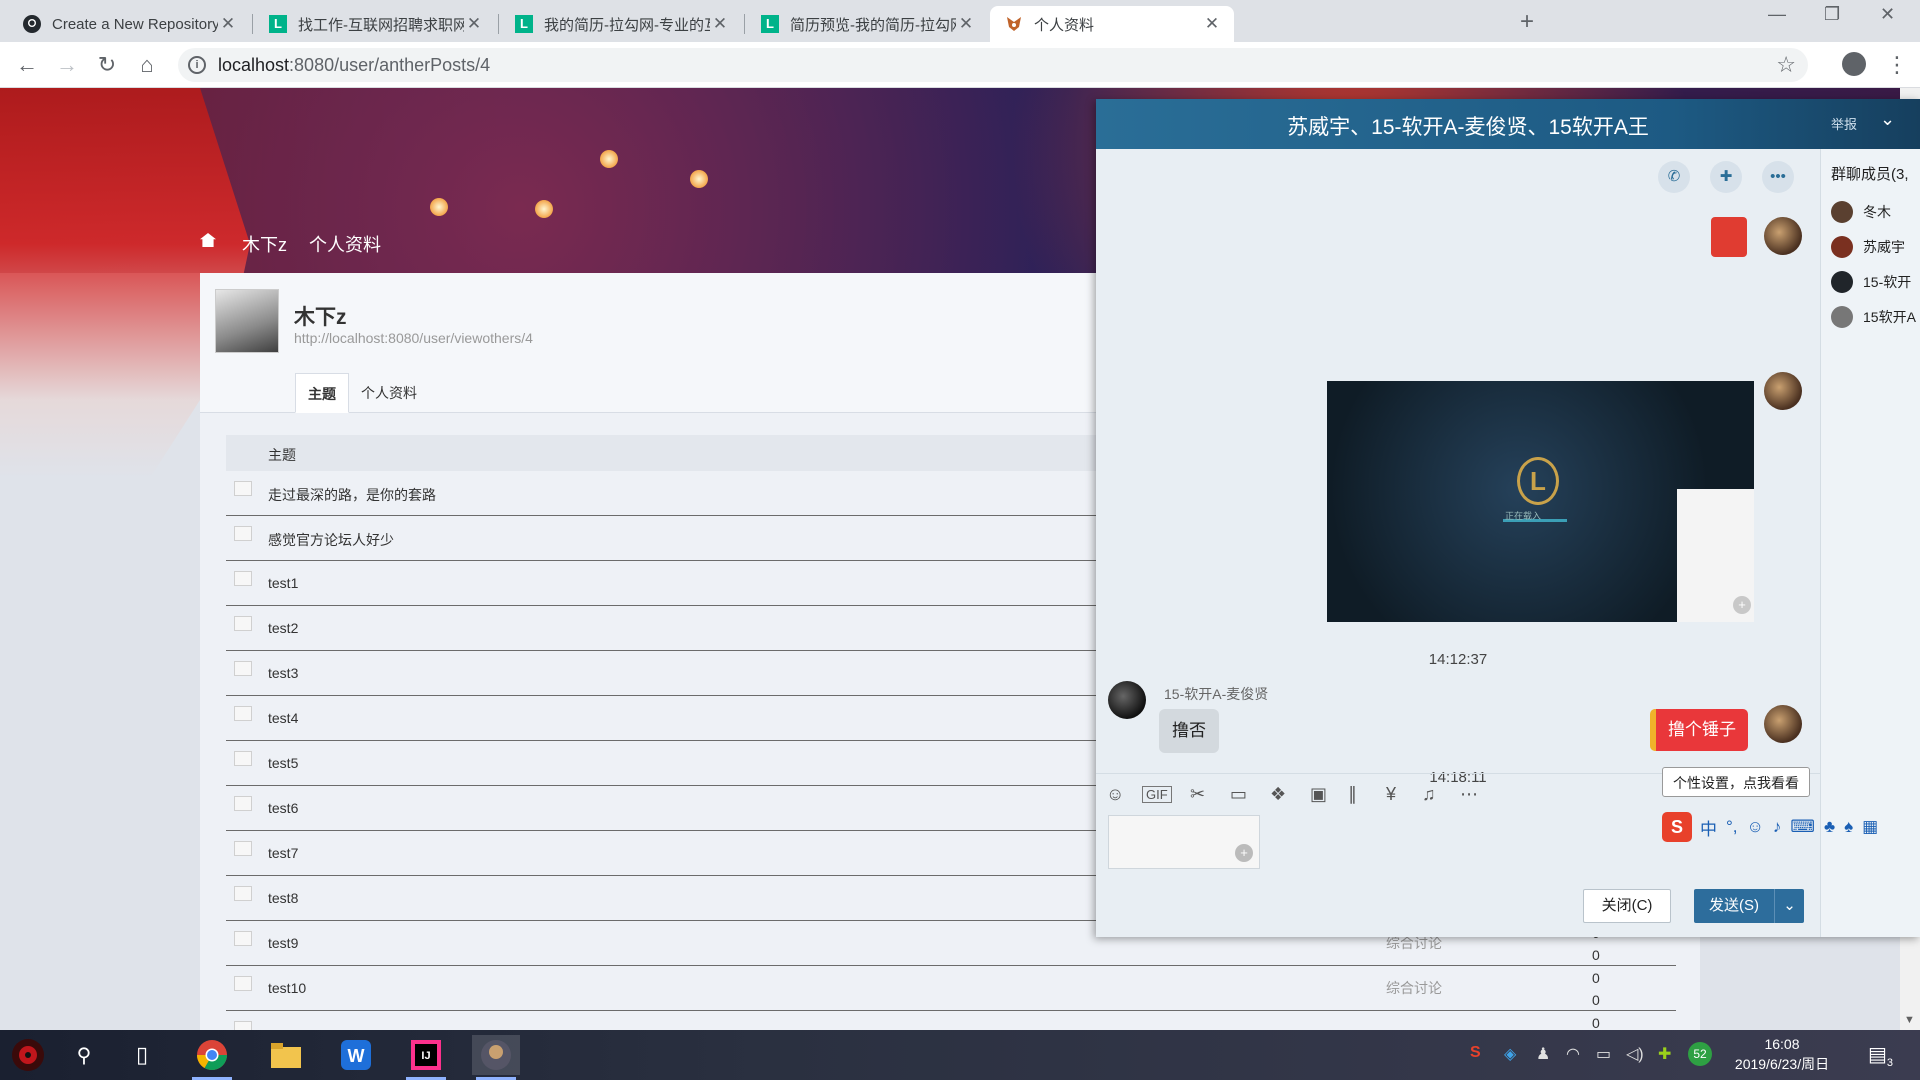 The image size is (1920, 1080). Describe the element at coordinates (1115, 794) in the screenshot. I see `emoji-icon: ☺` at that location.